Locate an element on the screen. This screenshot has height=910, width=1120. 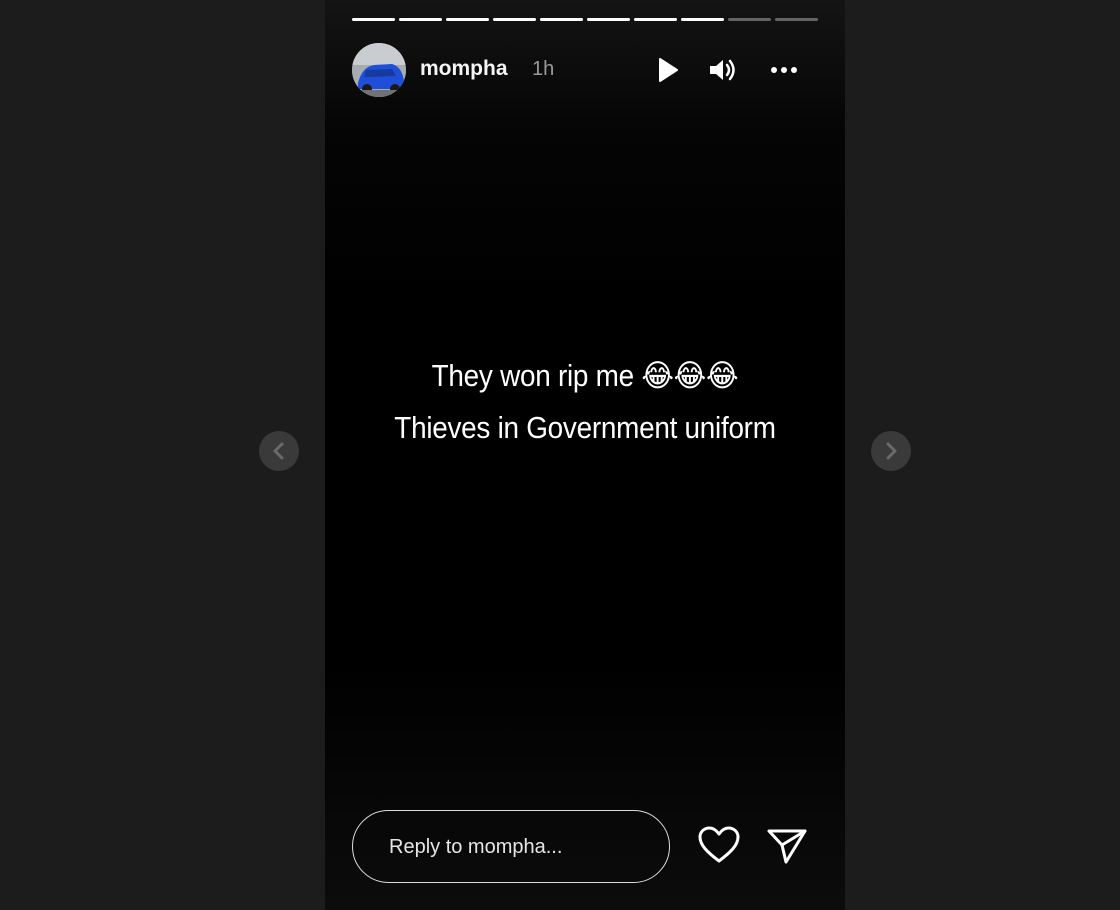
more-options-icon is located at coordinates (784, 70).